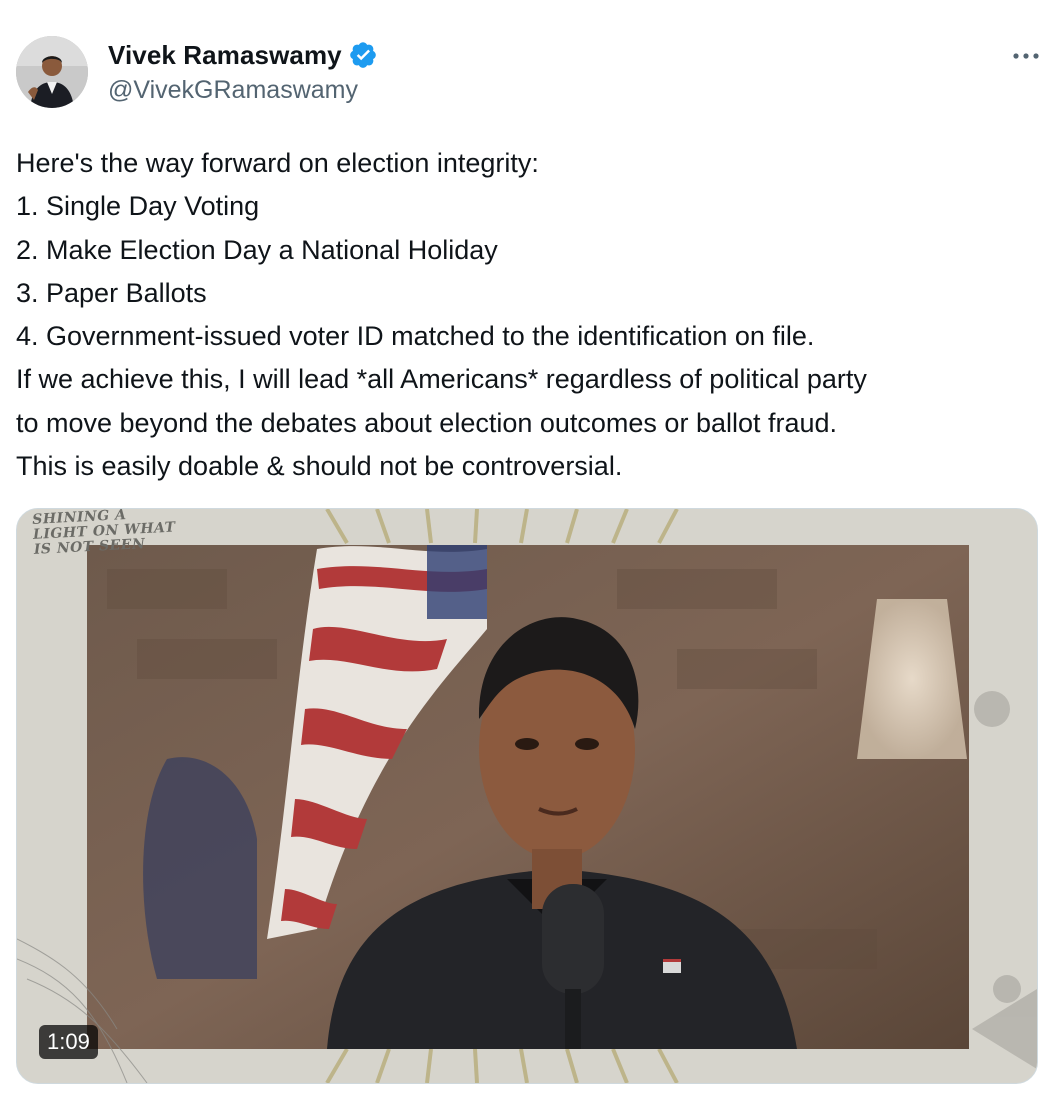 The image size is (1061, 1098). What do you see at coordinates (111, 292) in the screenshot?
I see `tweet-line: 3. Paper Ballots` at bounding box center [111, 292].